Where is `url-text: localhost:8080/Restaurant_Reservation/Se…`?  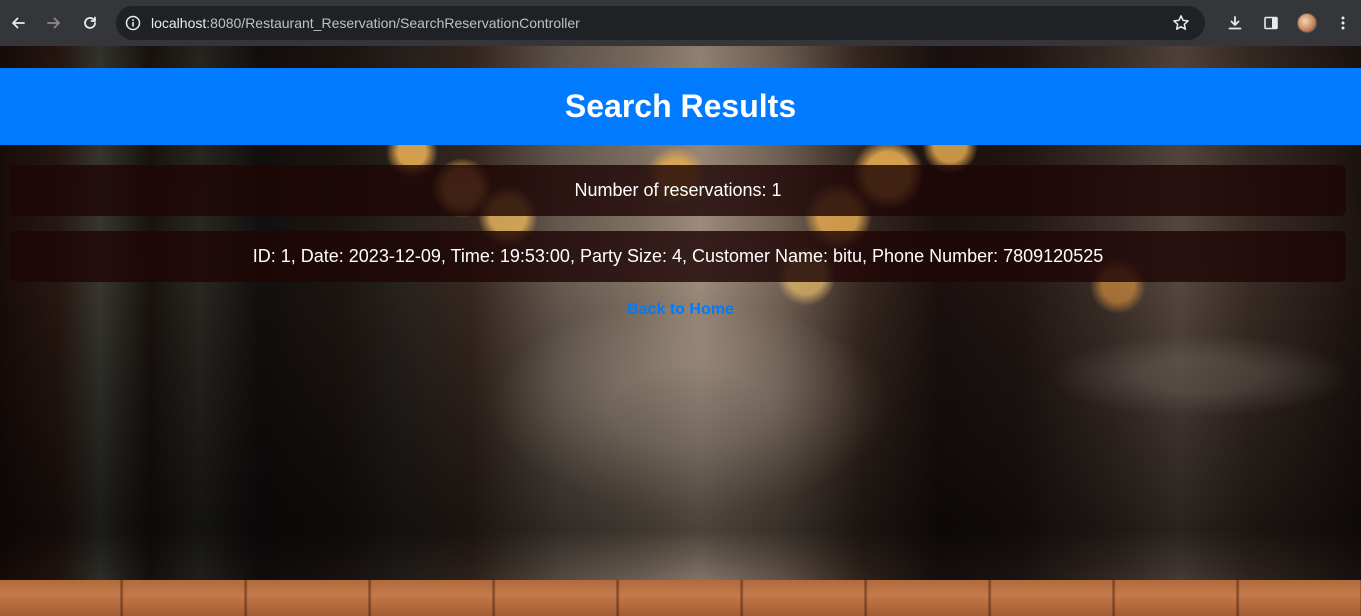 url-text: localhost:8080/Restaurant_Reservation/Se… is located at coordinates (365, 23).